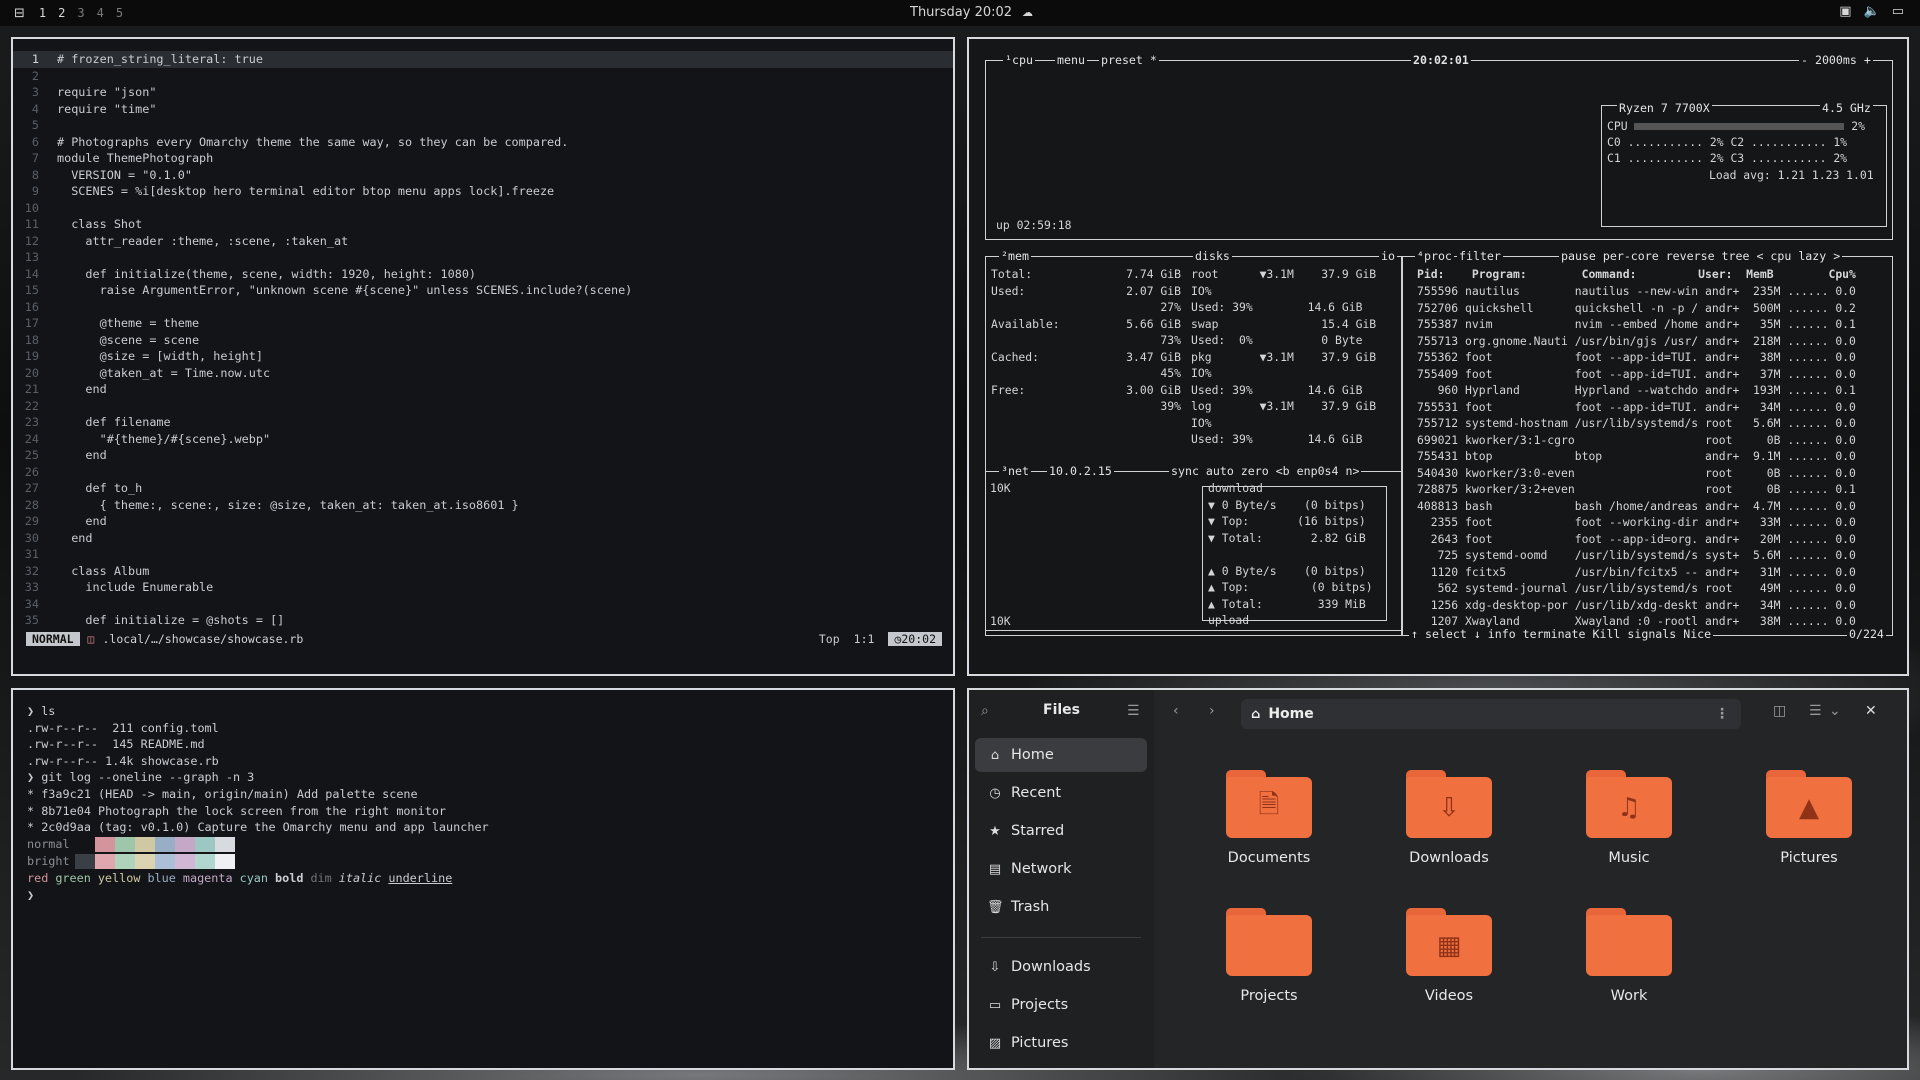 The image size is (1920, 1080). Describe the element at coordinates (483, 241) in the screenshot. I see `code-line: 12 attr_reader :theme, :scene, :taken_at` at that location.